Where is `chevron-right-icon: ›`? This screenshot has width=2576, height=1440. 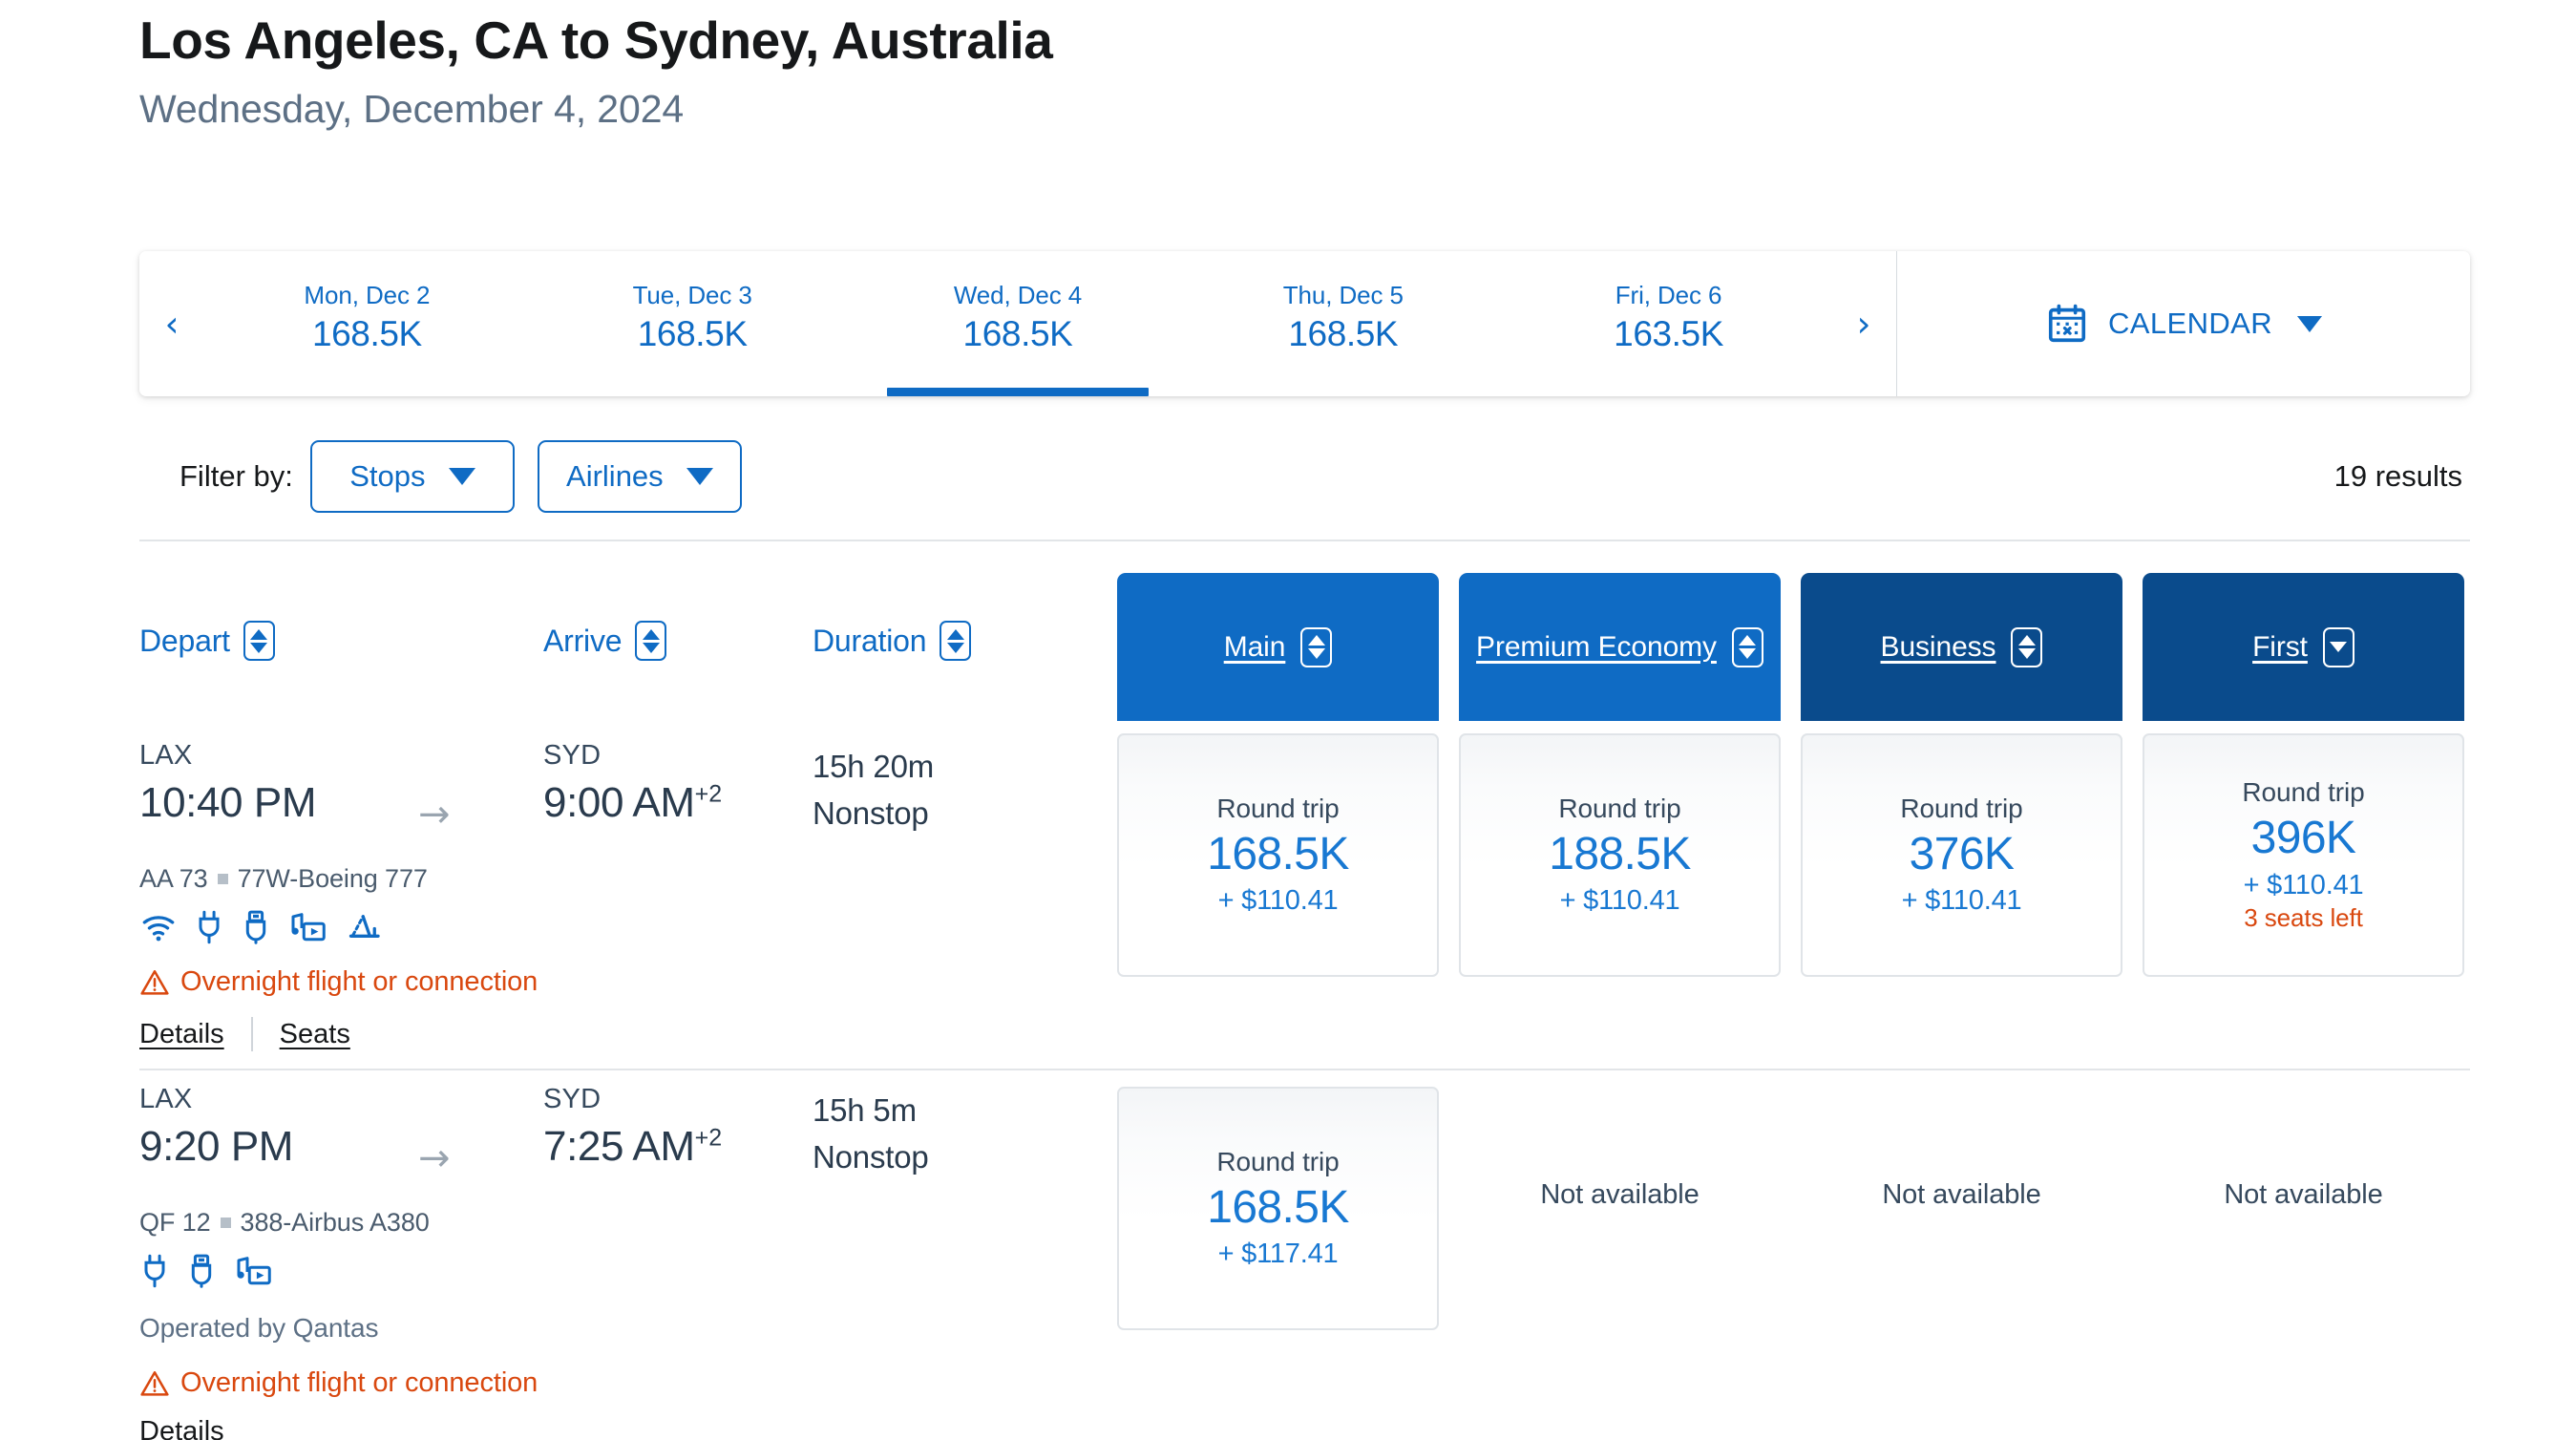 chevron-right-icon: › is located at coordinates (1863, 323).